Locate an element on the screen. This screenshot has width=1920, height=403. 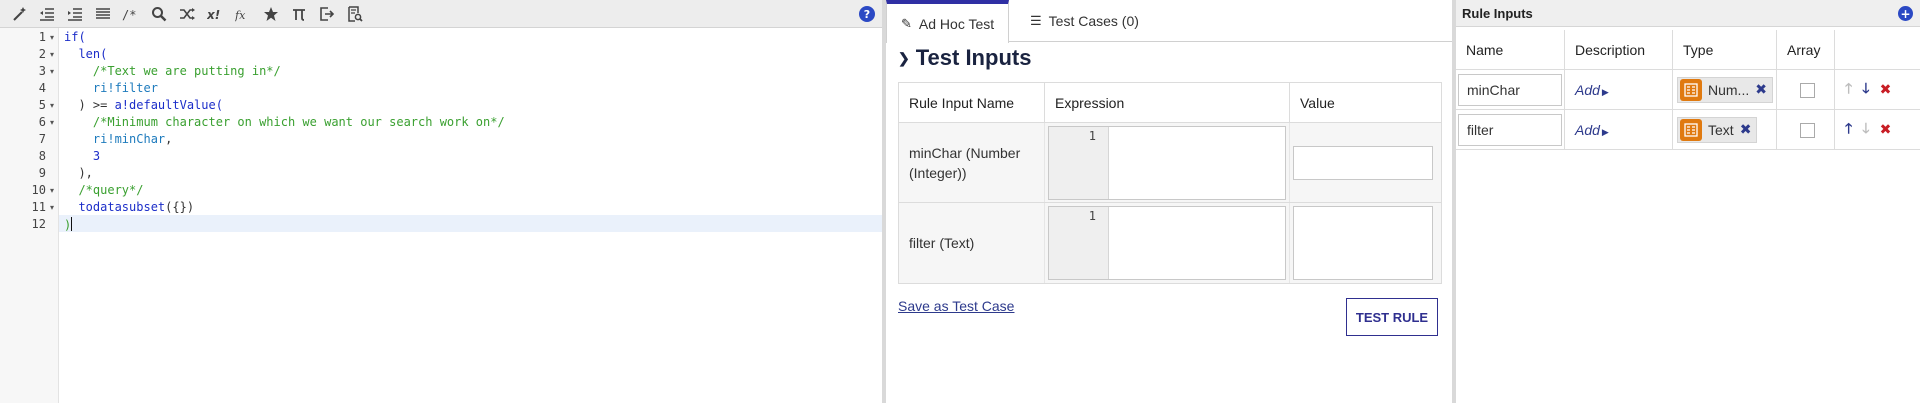
document-search-icon is located at coordinates (355, 14).